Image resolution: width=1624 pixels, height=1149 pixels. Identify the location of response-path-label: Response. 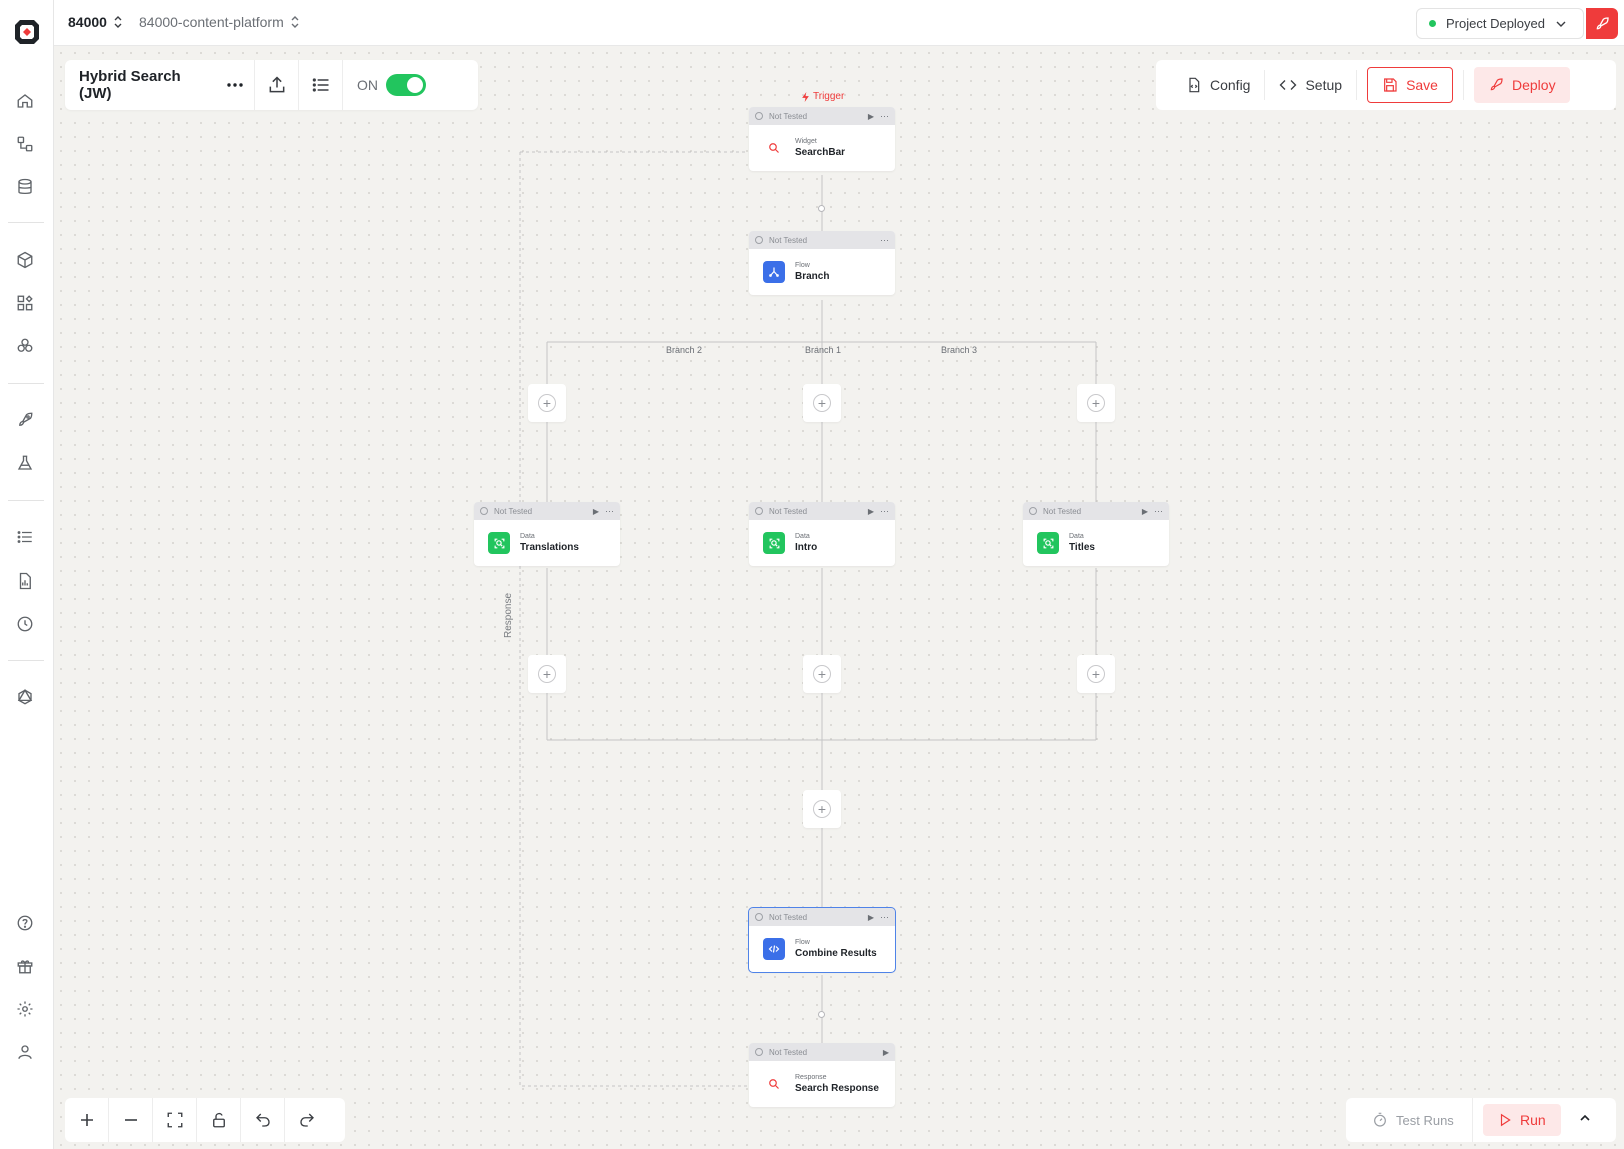
(508, 615).